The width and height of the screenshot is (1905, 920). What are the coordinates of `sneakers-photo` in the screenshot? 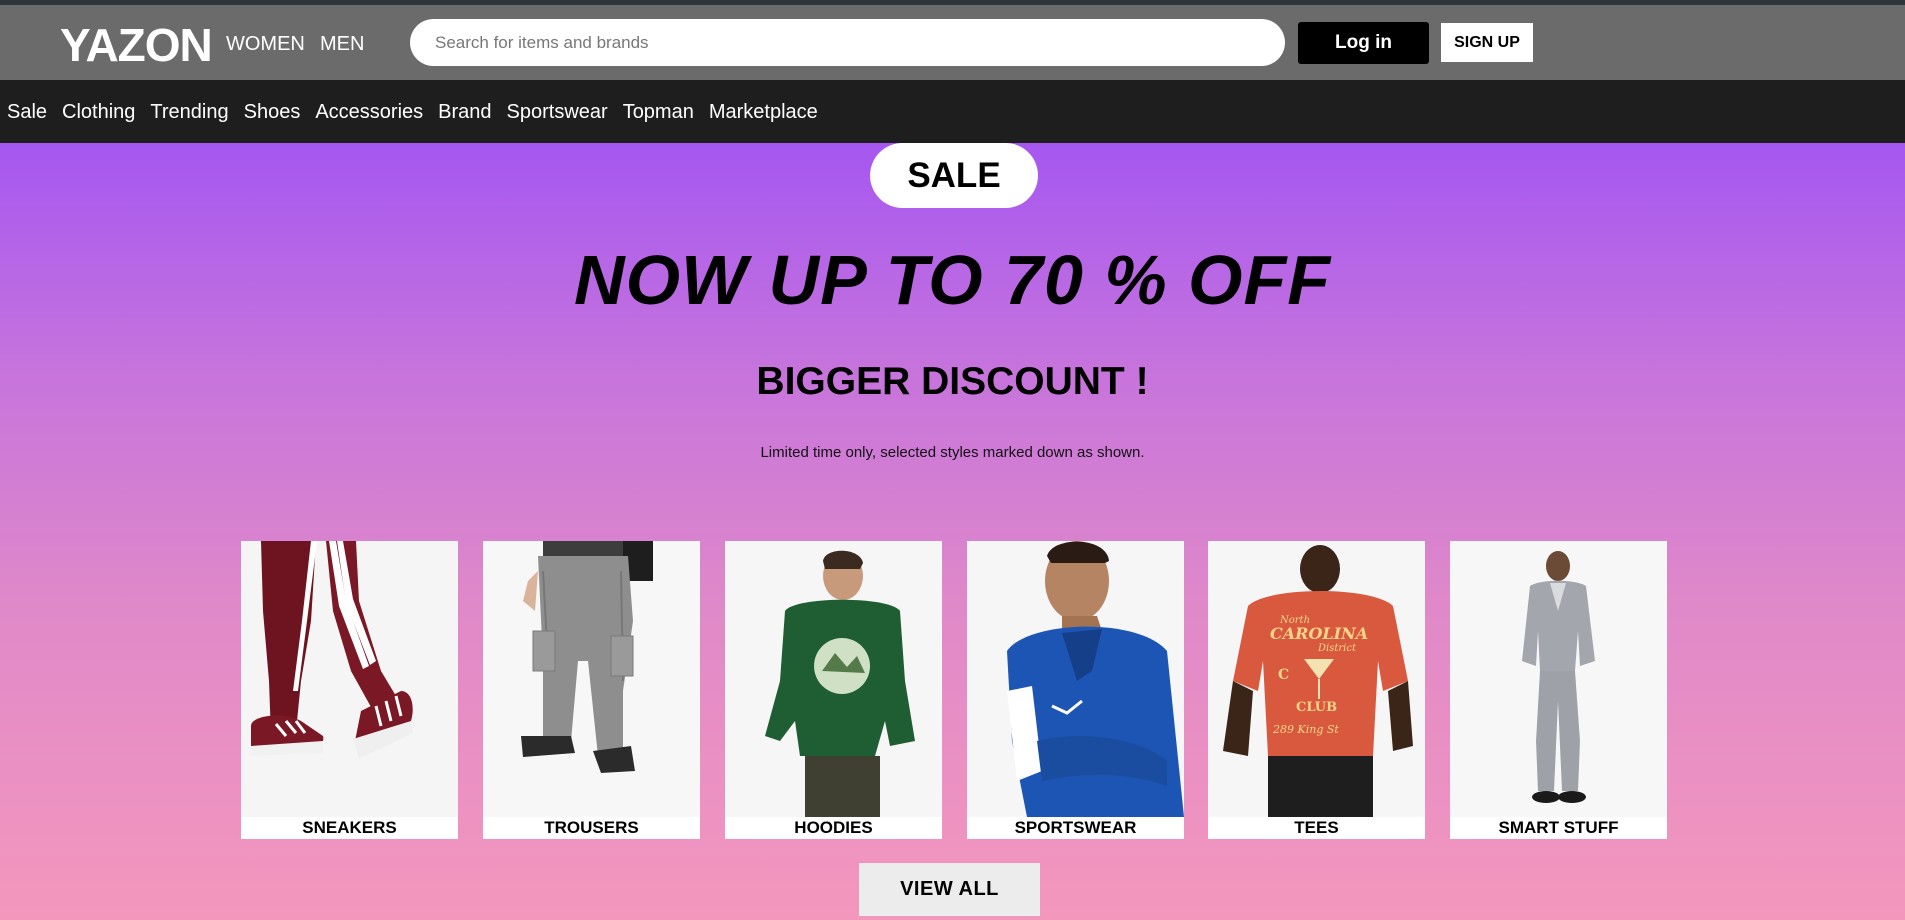 It's located at (349, 679).